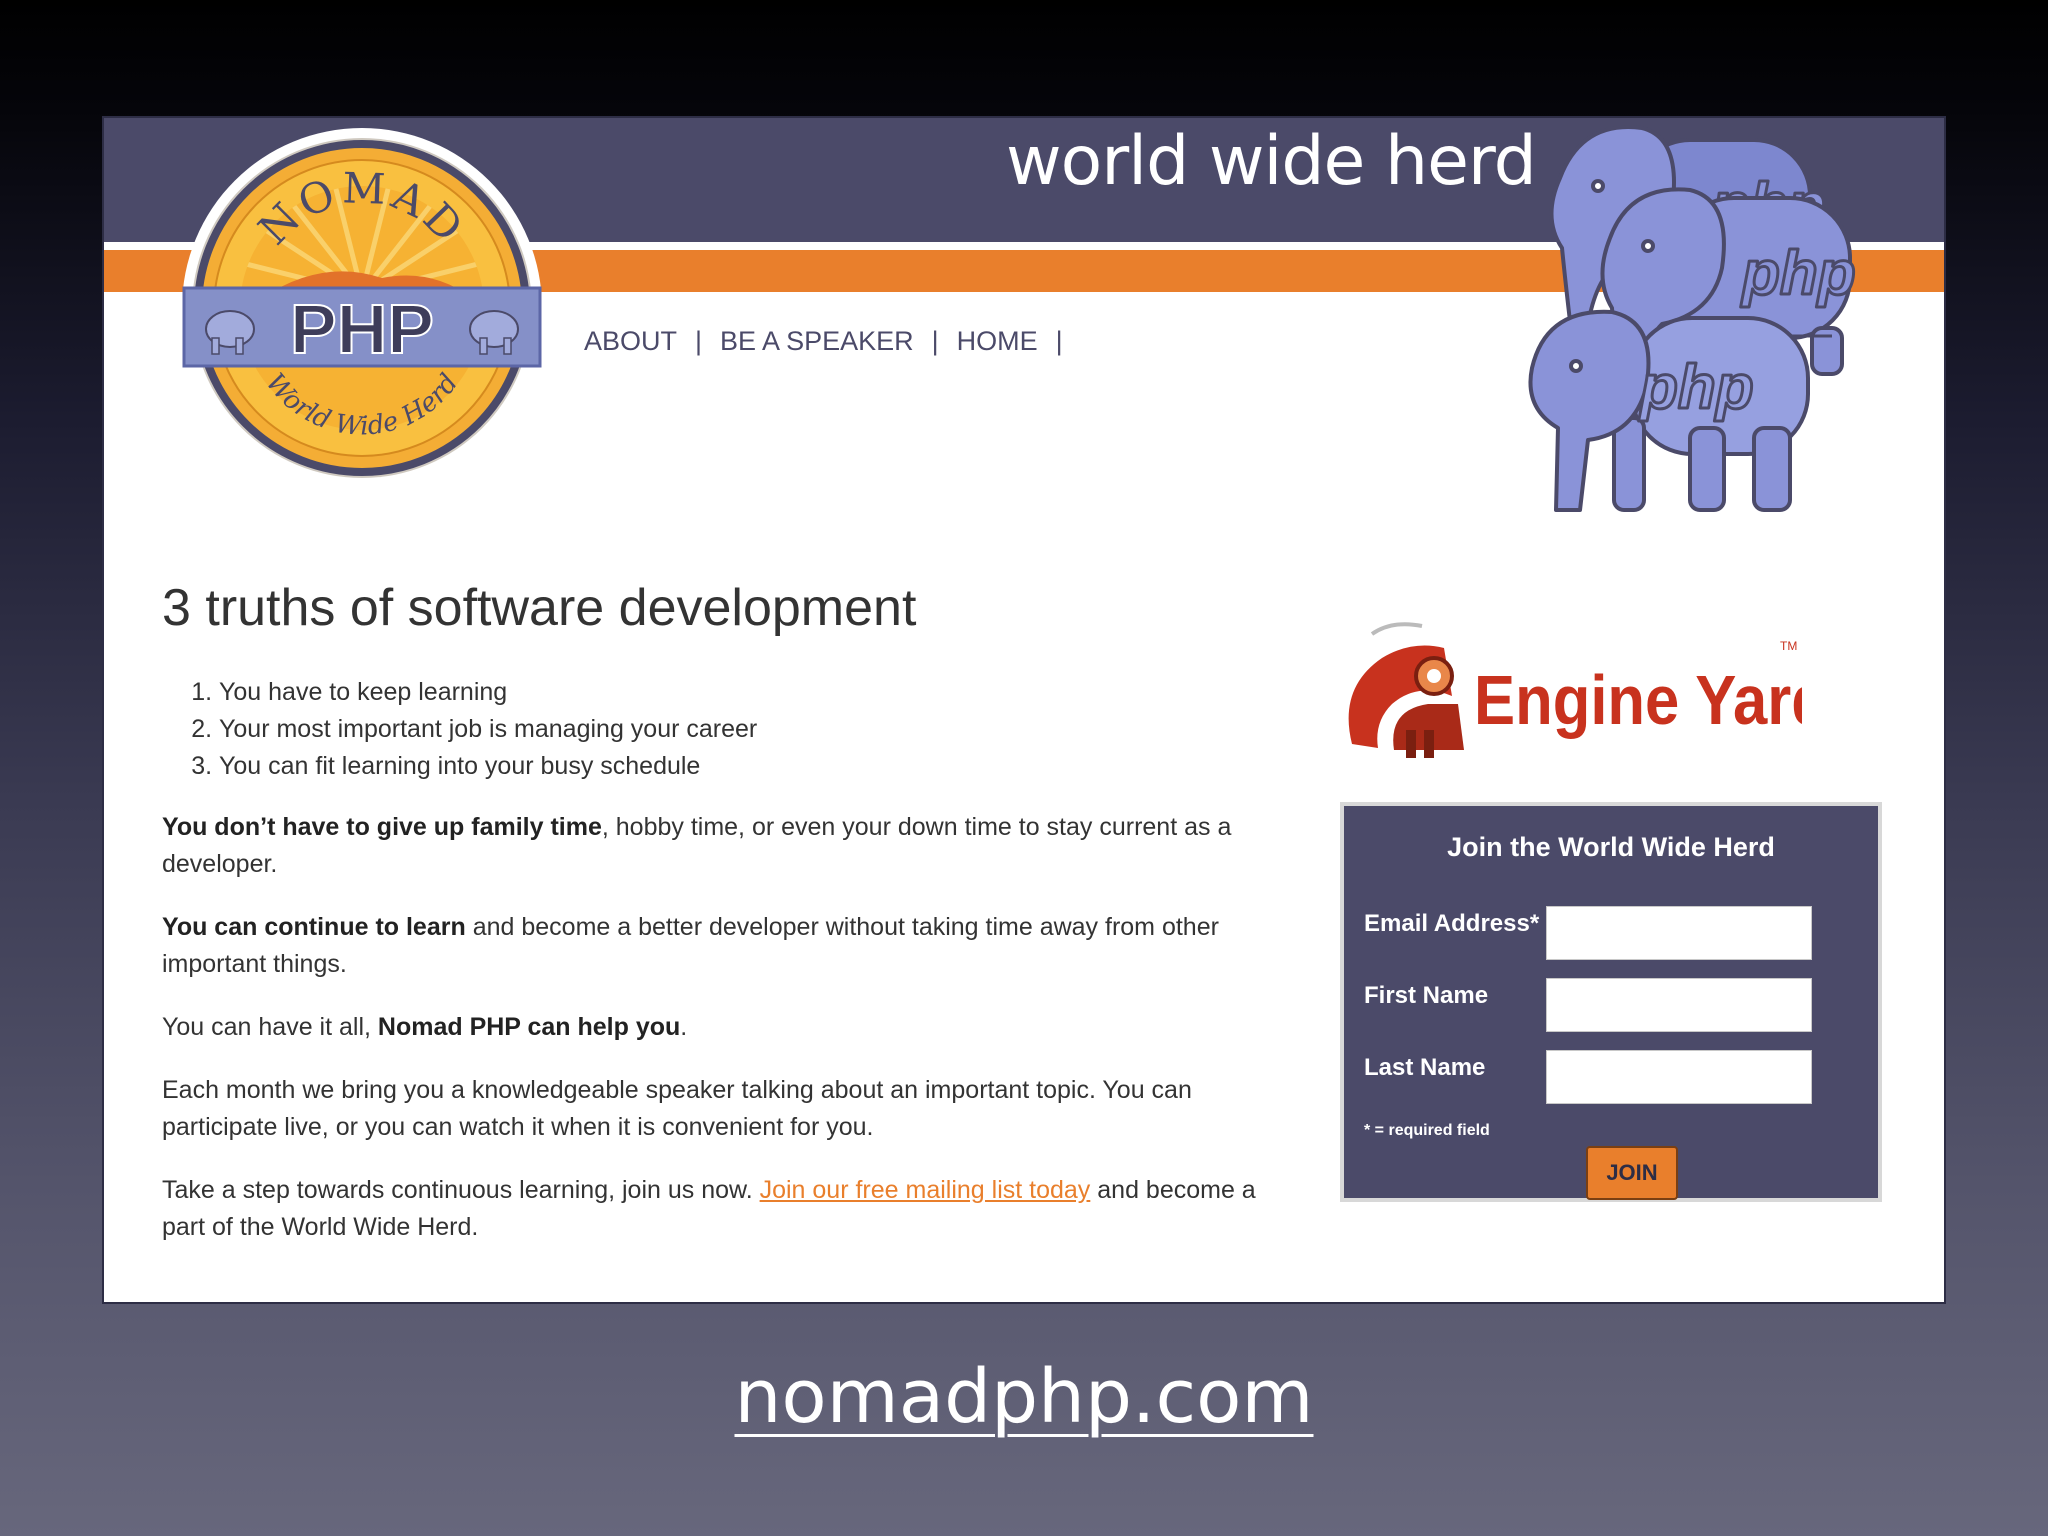  What do you see at coordinates (1426, 995) in the screenshot?
I see `first-name-label: First Name` at bounding box center [1426, 995].